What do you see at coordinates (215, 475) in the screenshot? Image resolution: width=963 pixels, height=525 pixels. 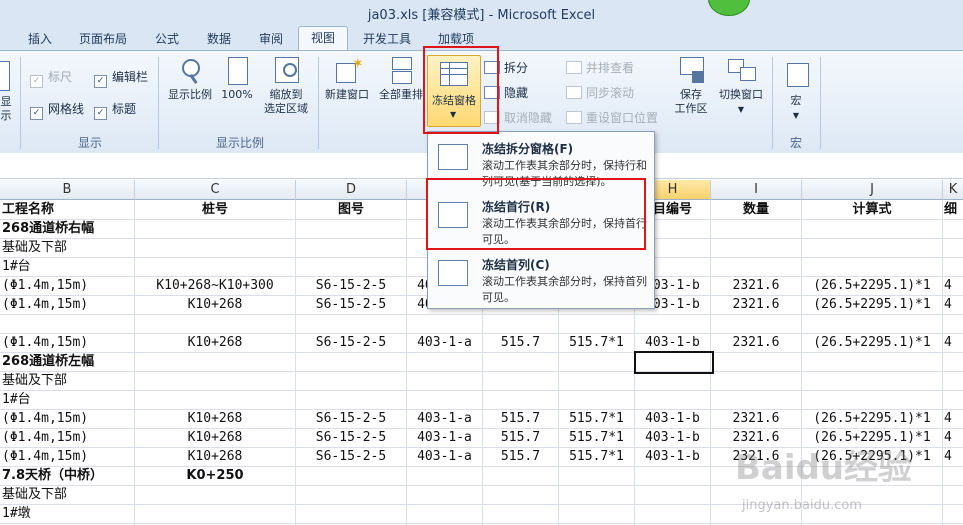 I see `table-cell: K0+250` at bounding box center [215, 475].